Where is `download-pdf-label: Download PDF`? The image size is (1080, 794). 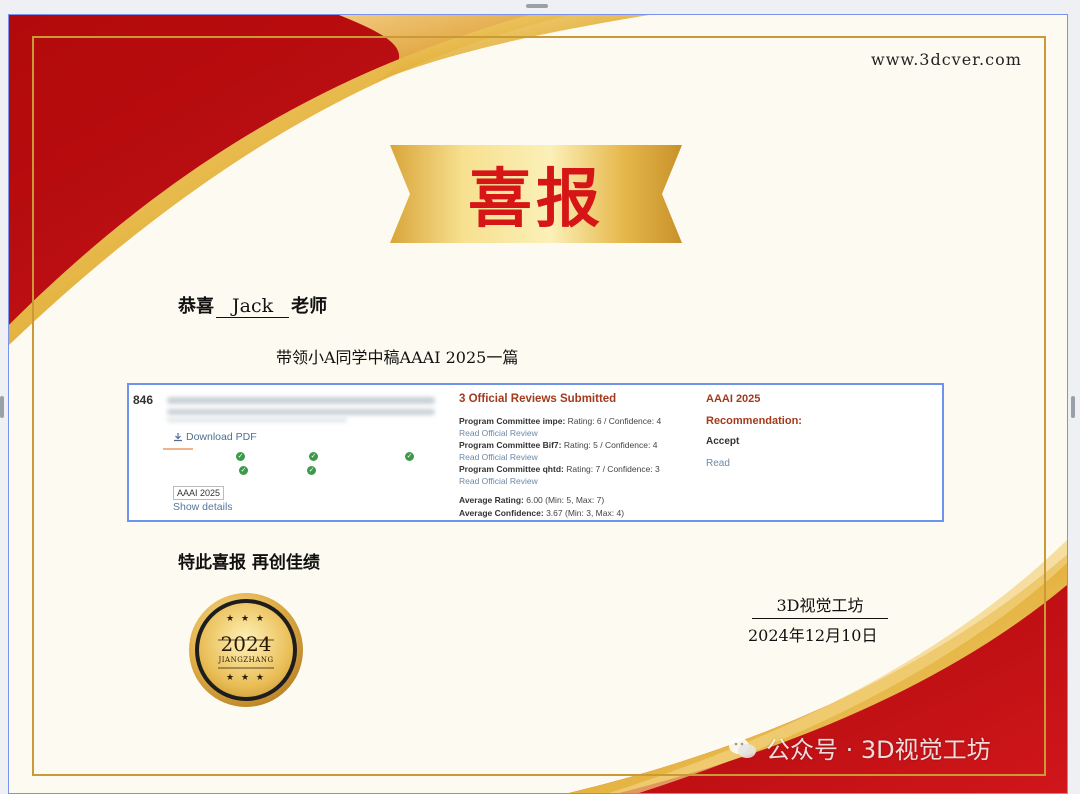
download-pdf-label: Download PDF is located at coordinates (221, 437).